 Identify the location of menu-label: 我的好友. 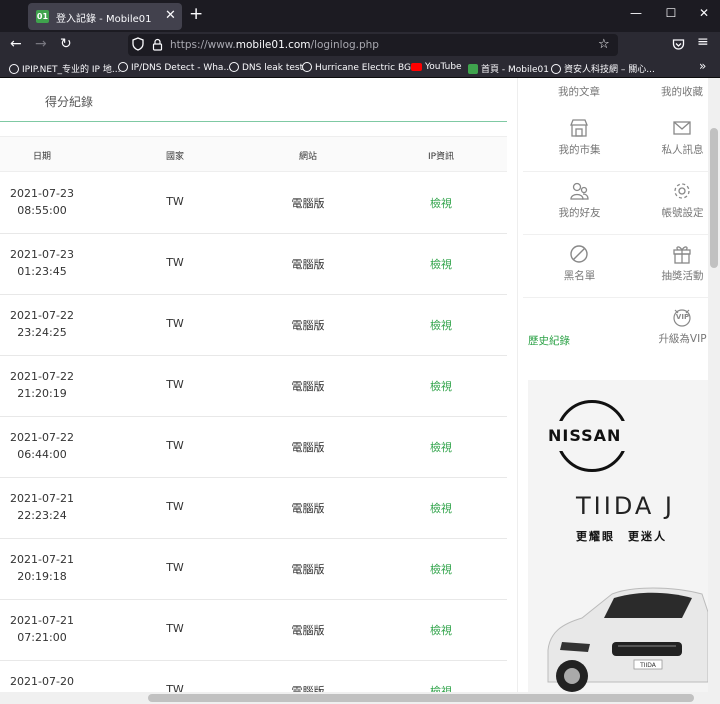
(579, 213).